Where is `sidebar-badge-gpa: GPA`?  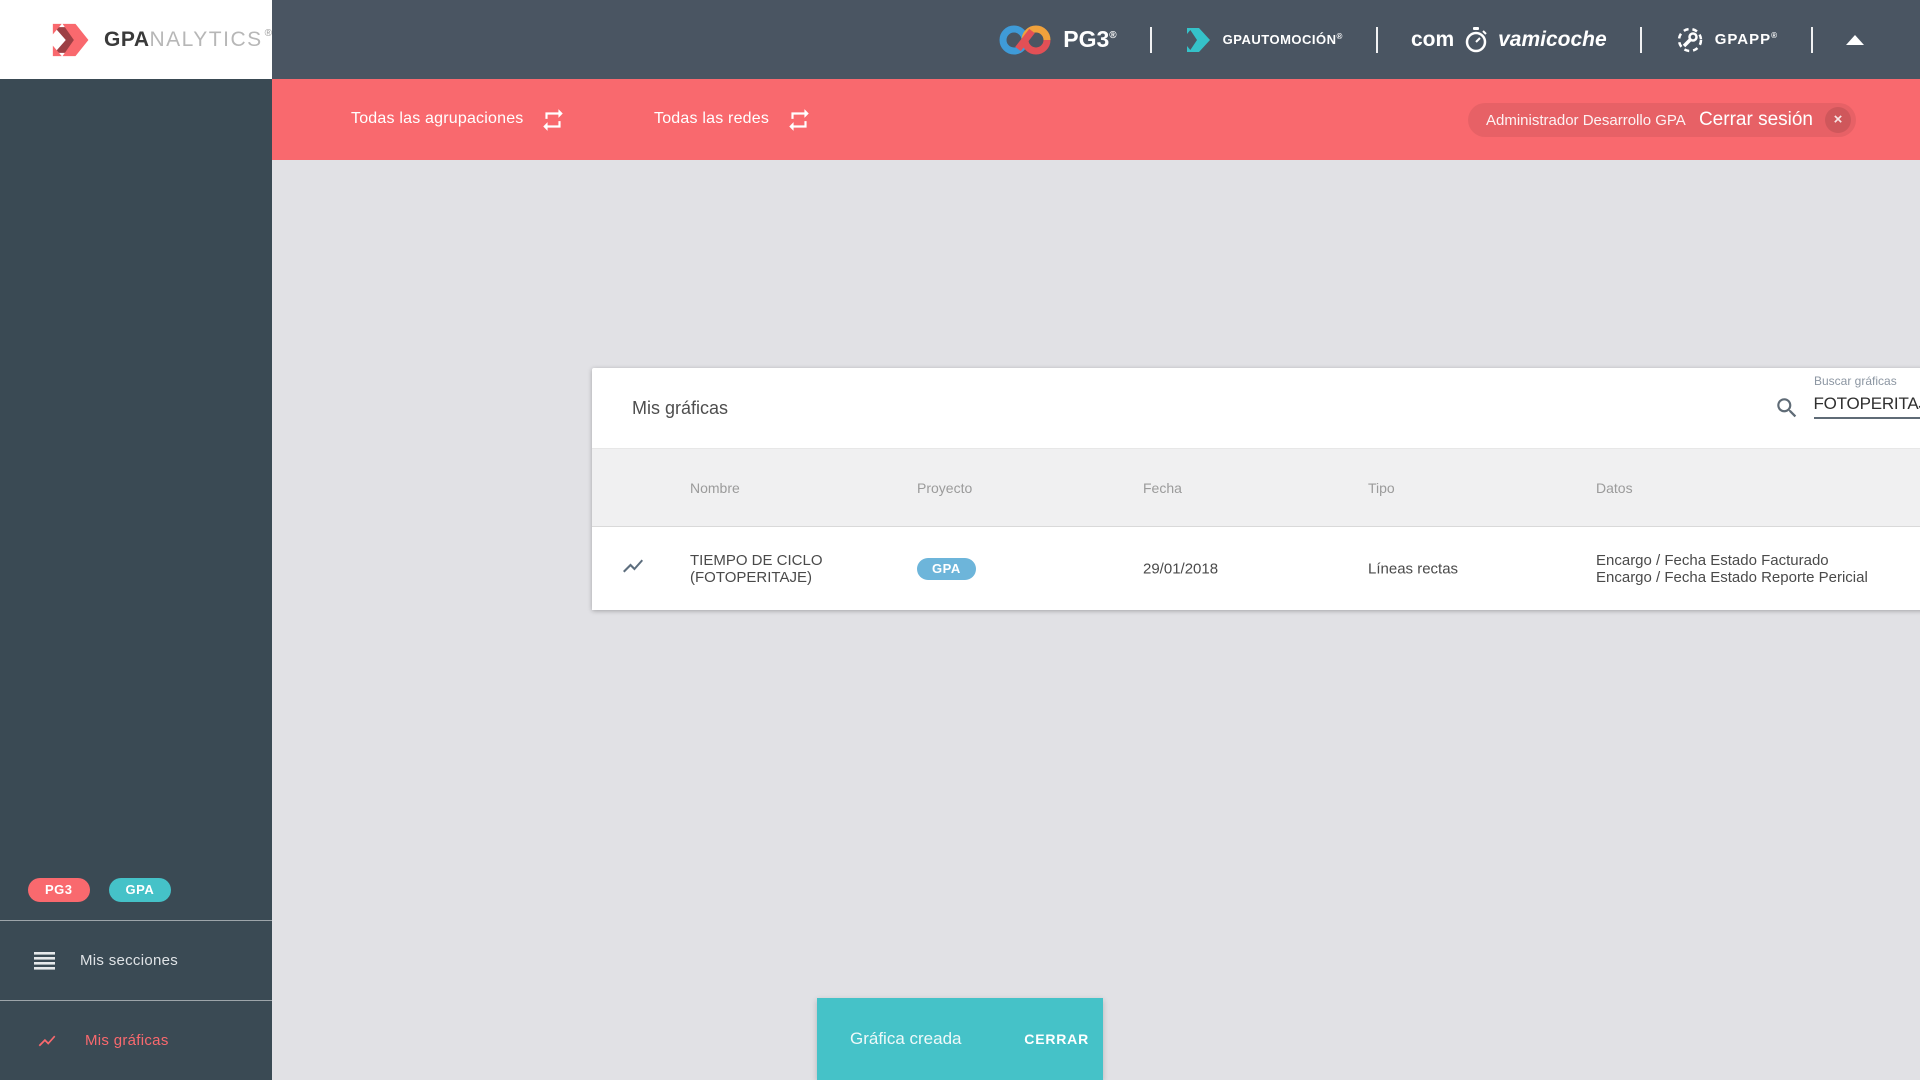 sidebar-badge-gpa: GPA is located at coordinates (140, 890).